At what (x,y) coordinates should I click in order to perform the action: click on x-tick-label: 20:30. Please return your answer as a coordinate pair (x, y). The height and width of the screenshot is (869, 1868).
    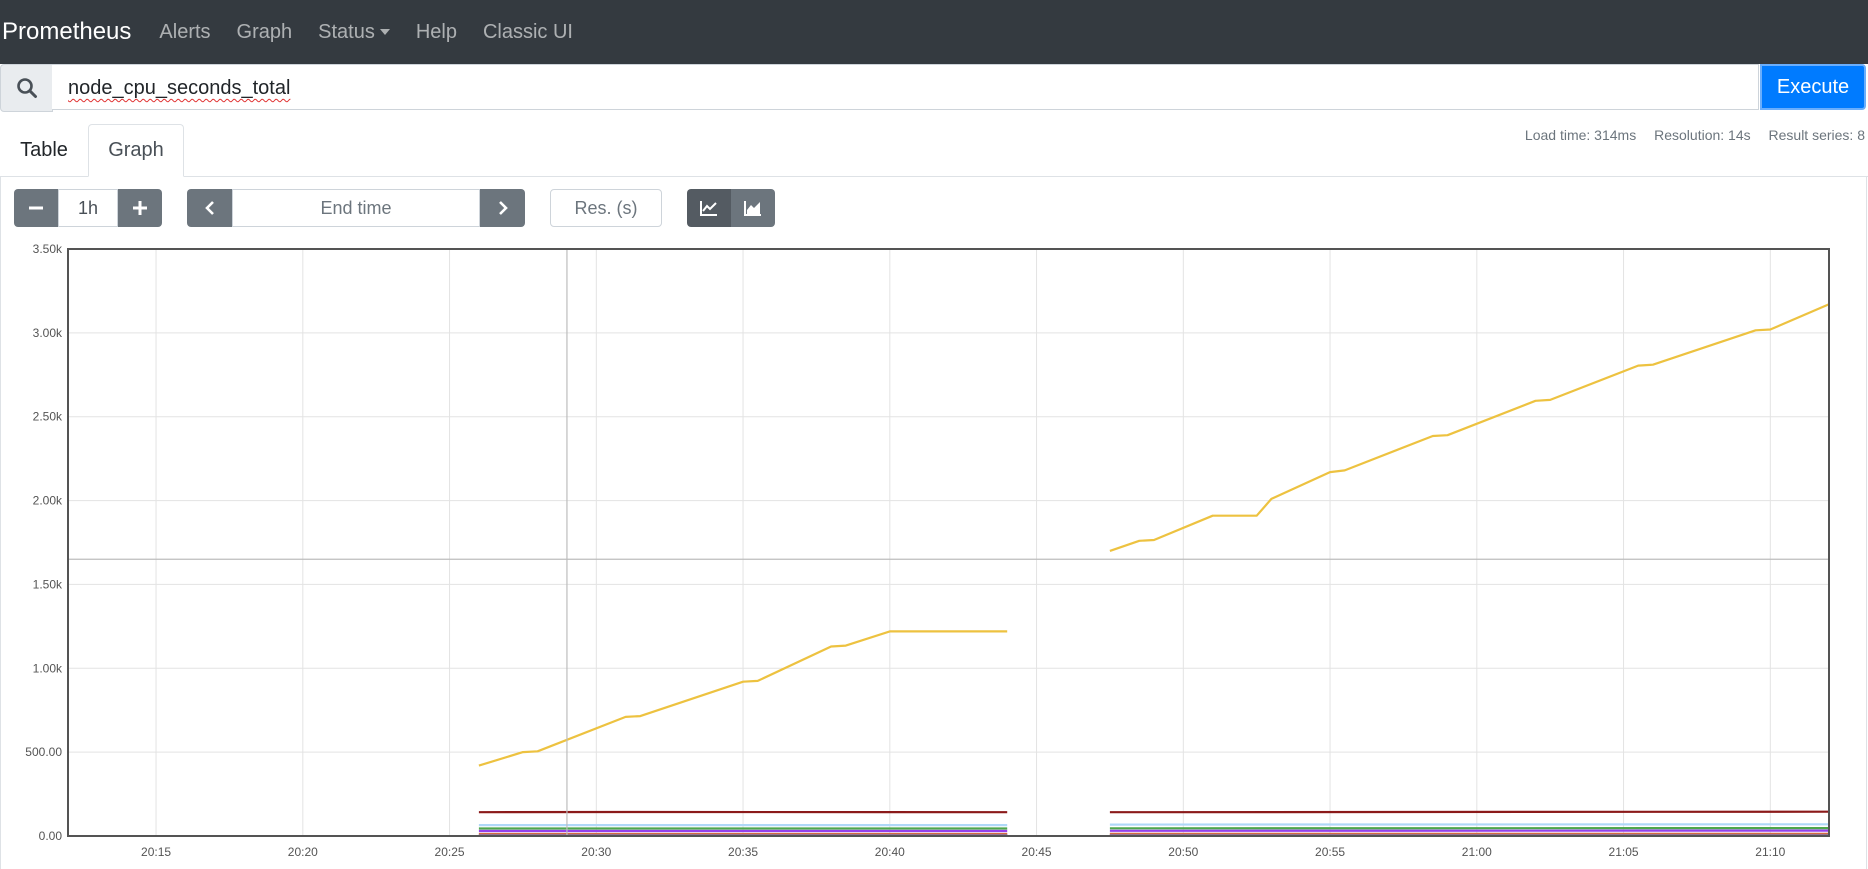
    Looking at the image, I should click on (596, 852).